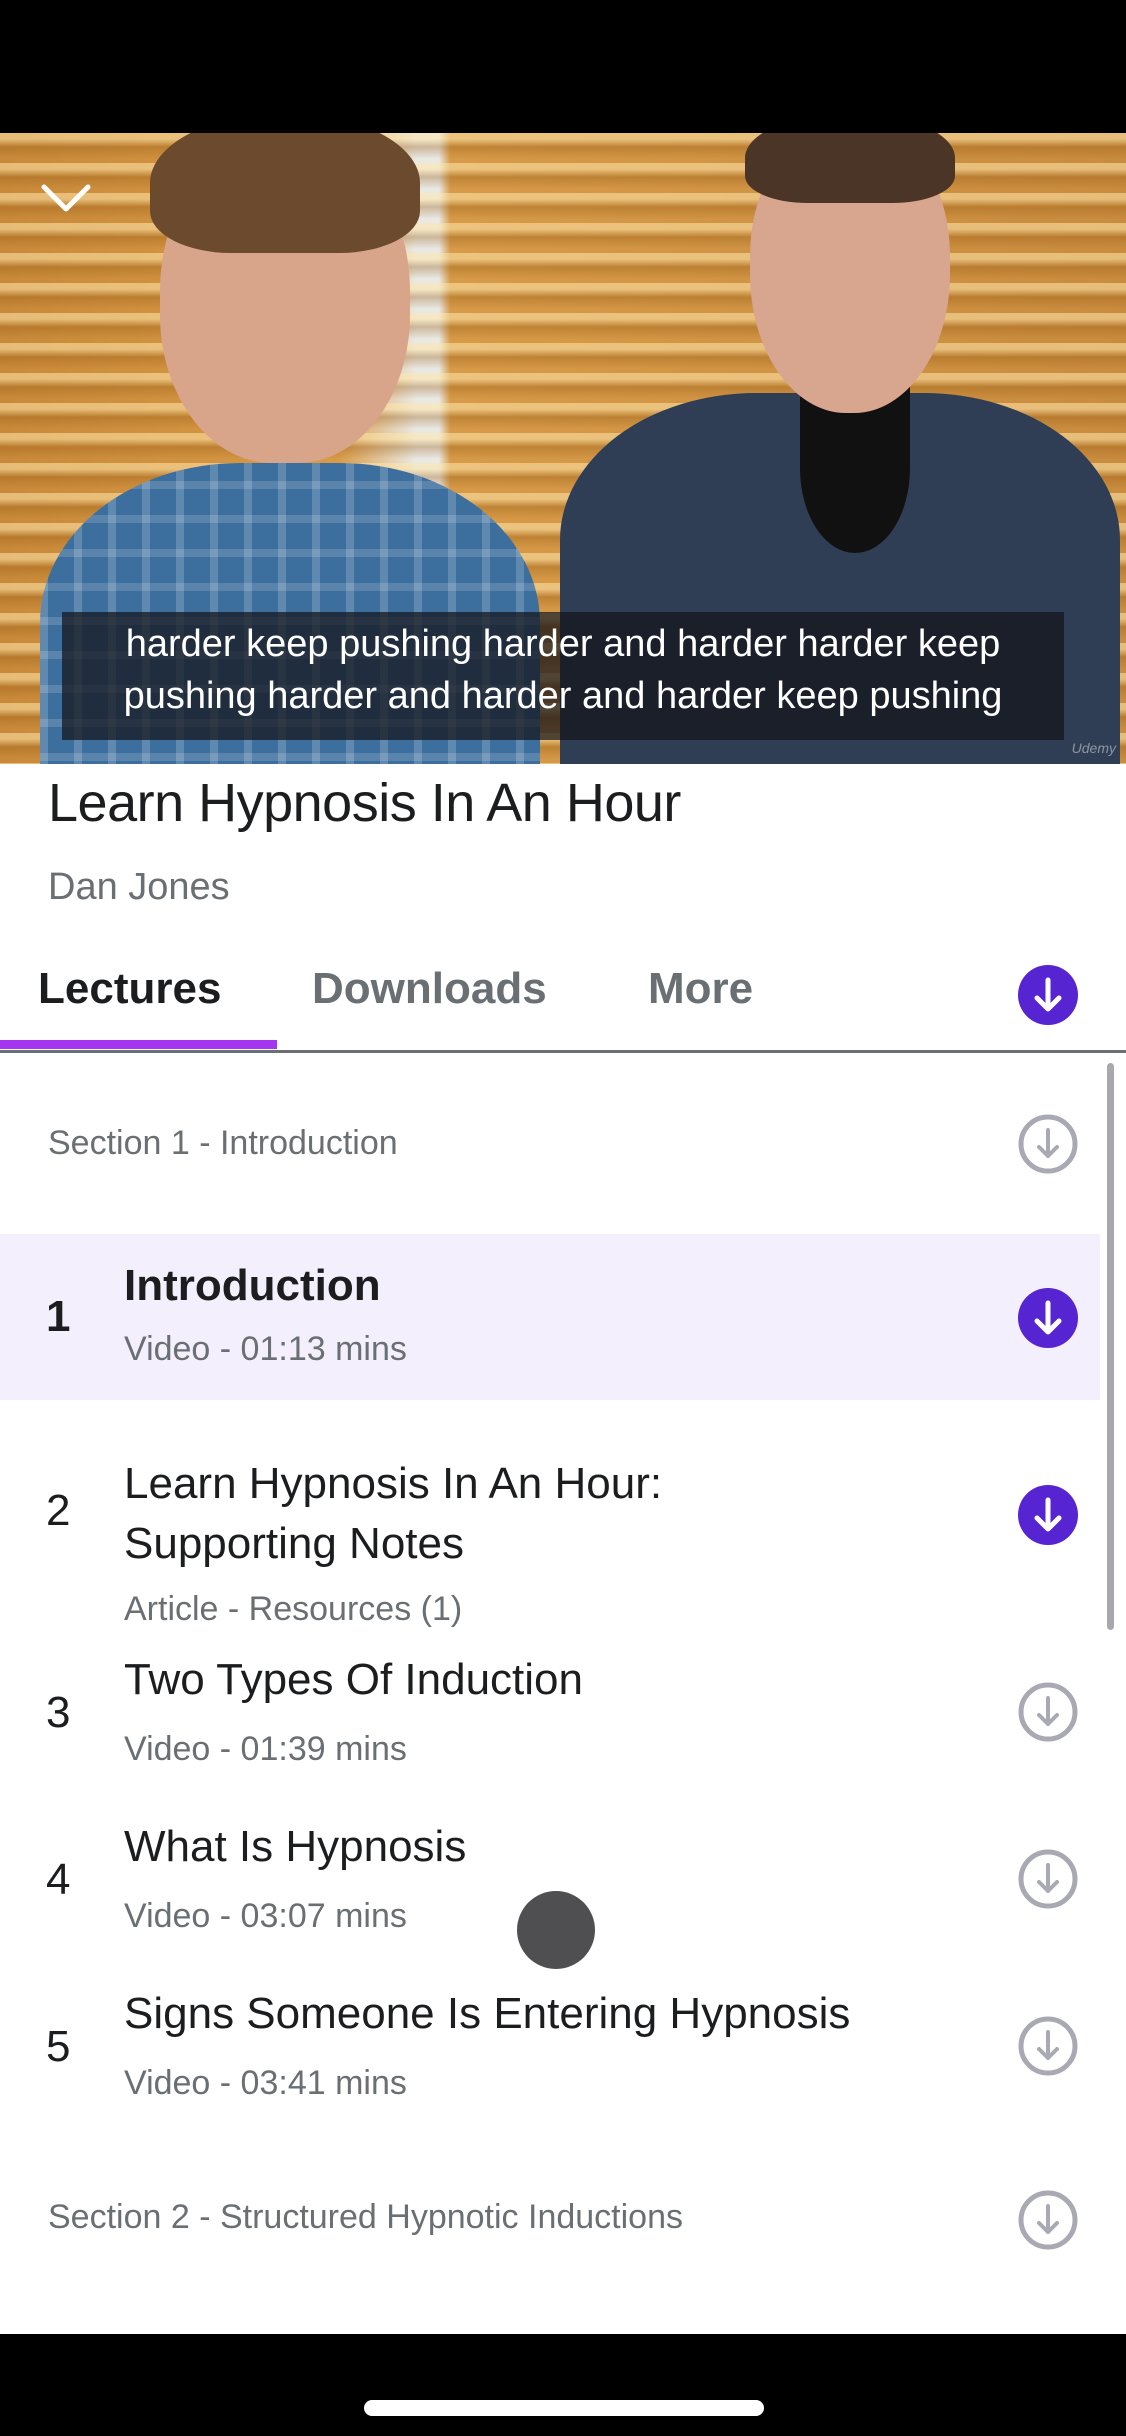  I want to click on lecture-title: Two Types Of Induction, so click(353, 1679).